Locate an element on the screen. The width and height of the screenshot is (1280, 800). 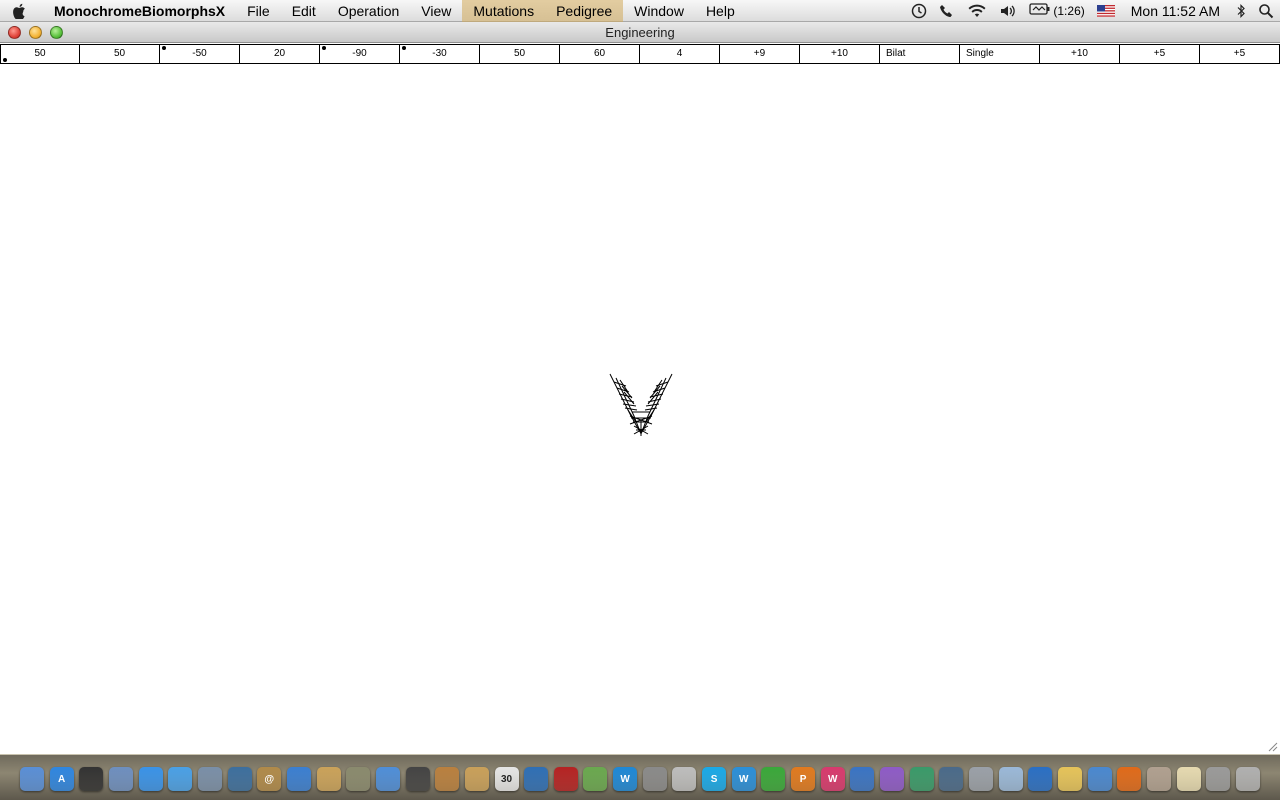
safari-icon is located at coordinates (150, 779).